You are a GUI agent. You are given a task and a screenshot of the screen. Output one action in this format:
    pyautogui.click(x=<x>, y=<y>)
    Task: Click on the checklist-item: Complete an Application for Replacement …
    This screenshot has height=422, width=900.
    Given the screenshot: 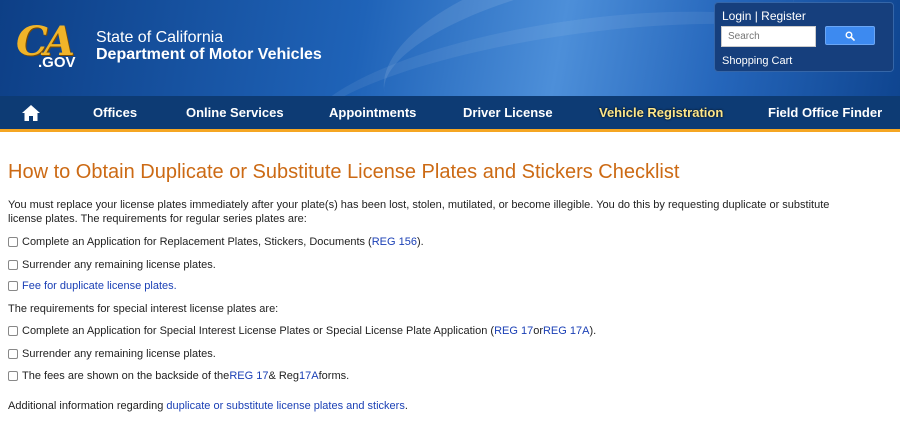 What is the action you would take?
    pyautogui.click(x=216, y=242)
    